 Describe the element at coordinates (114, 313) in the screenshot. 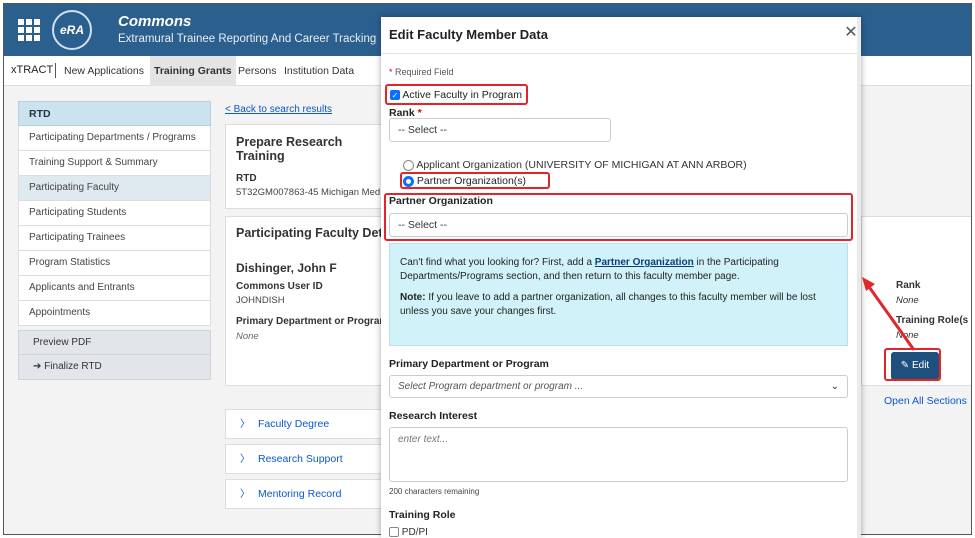

I see `sidebar-item-appointments: Appointments` at that location.